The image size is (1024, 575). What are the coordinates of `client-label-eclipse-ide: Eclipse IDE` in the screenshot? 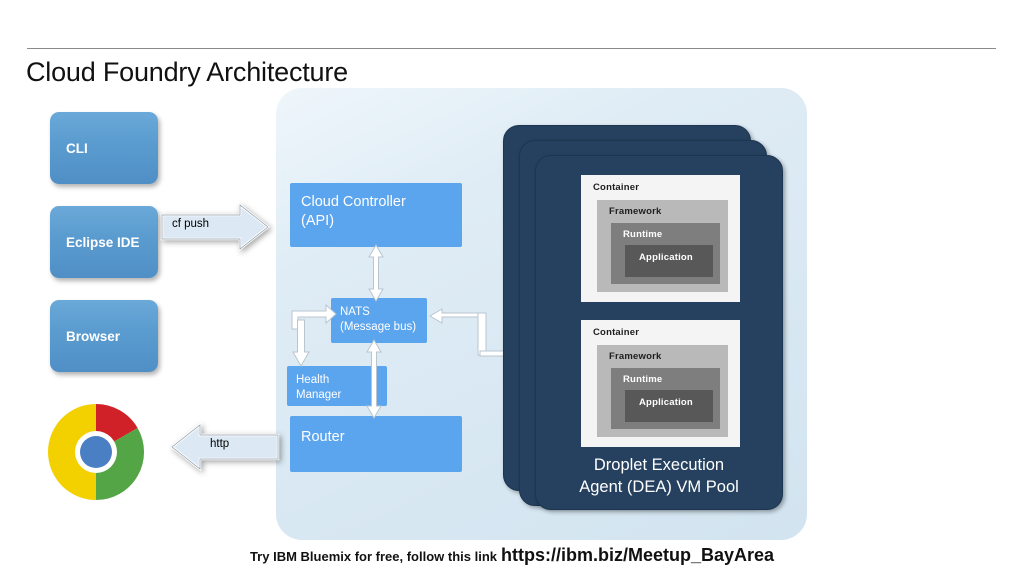 It's located at (103, 242).